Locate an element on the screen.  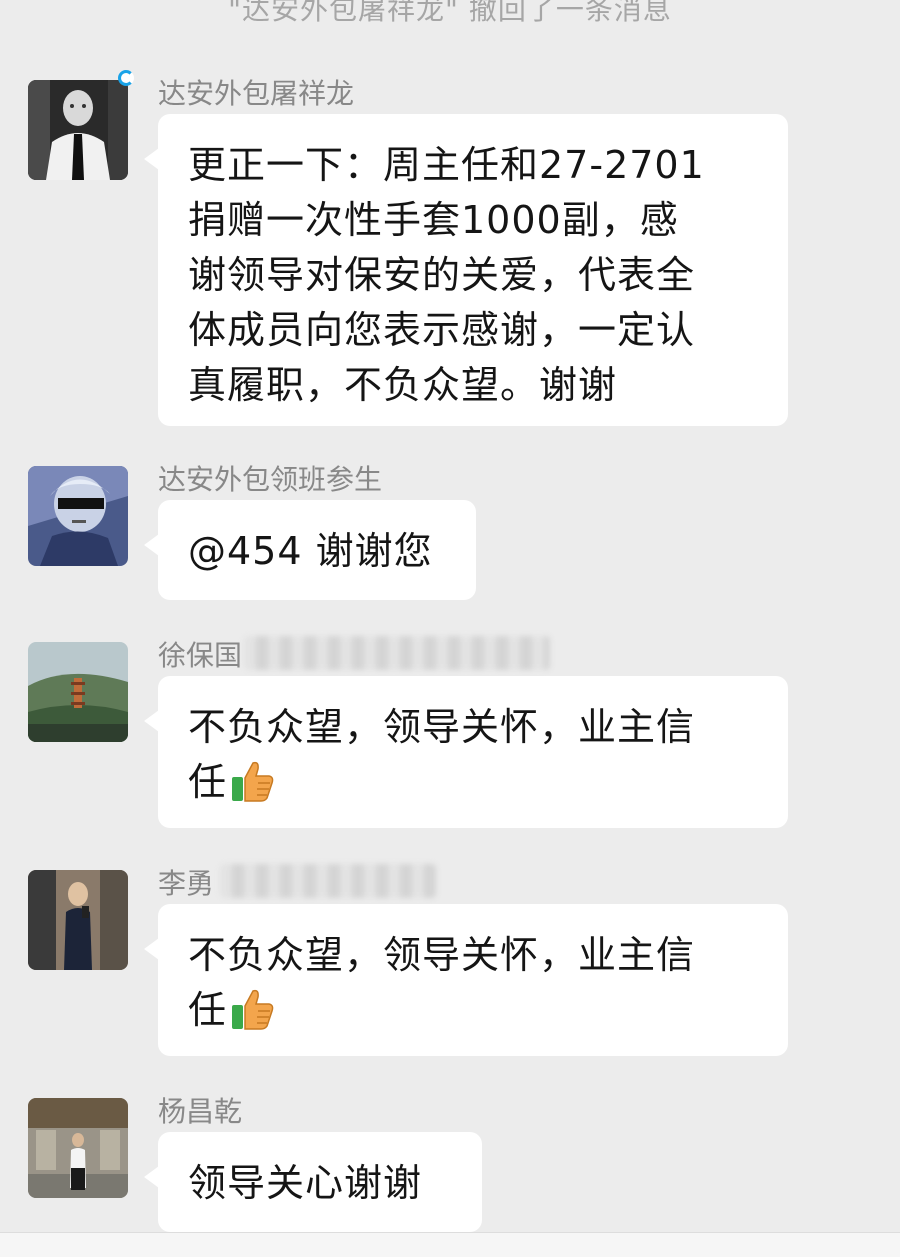
sender-name: 徐保国 is located at coordinates (200, 655).